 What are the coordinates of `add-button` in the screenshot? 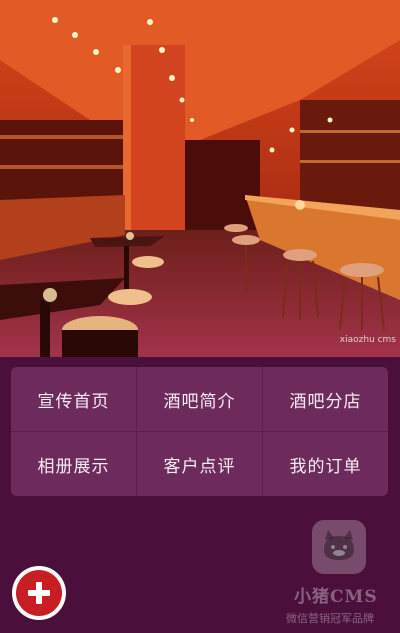 It's located at (39, 593).